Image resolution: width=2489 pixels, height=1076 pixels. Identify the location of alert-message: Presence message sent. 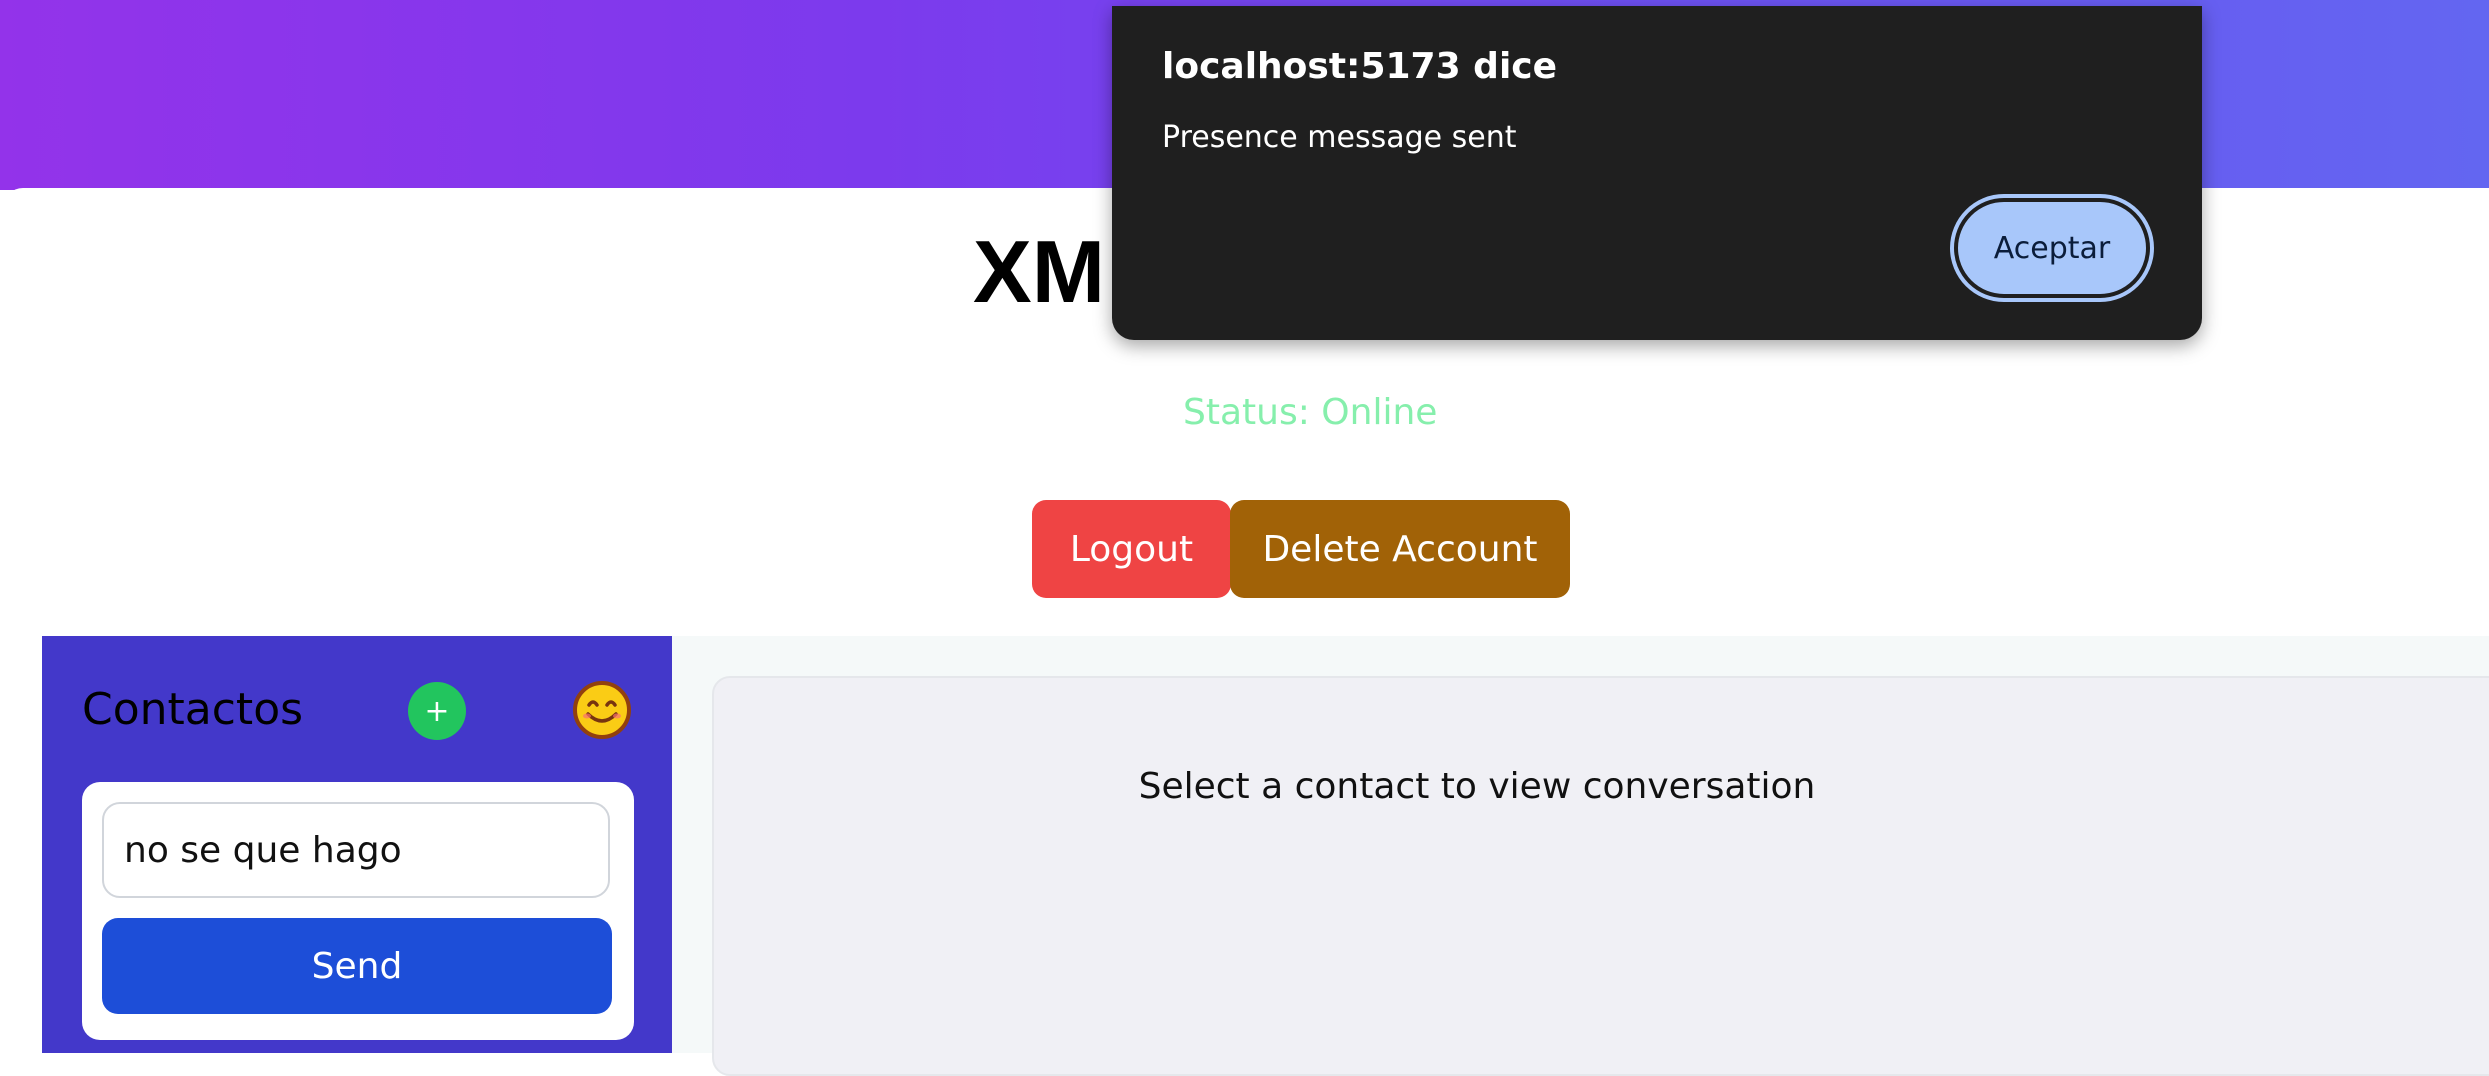
(1339, 137).